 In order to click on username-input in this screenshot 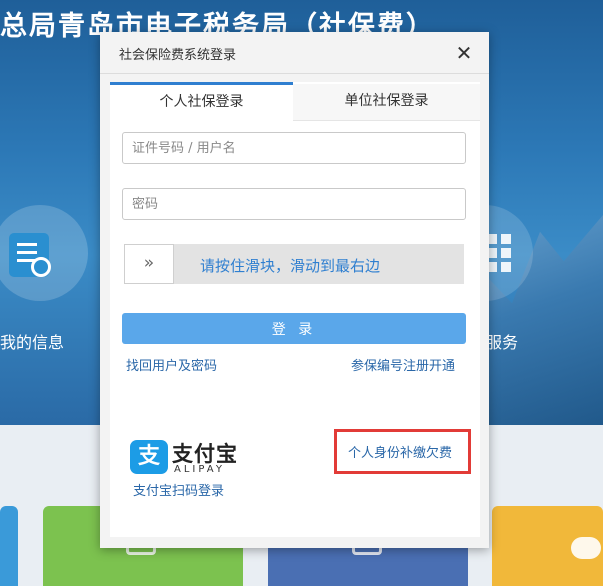, I will do `click(294, 148)`.